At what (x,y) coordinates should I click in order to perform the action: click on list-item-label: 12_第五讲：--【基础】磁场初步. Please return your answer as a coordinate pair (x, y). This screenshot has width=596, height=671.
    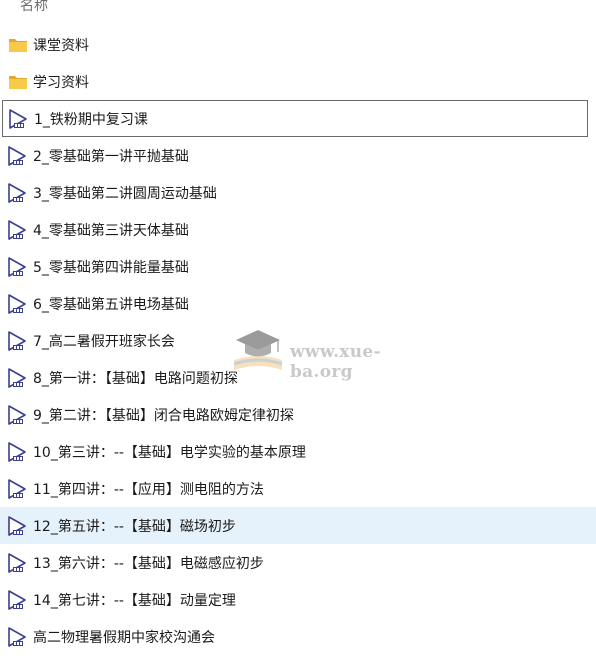
    Looking at the image, I should click on (134, 526).